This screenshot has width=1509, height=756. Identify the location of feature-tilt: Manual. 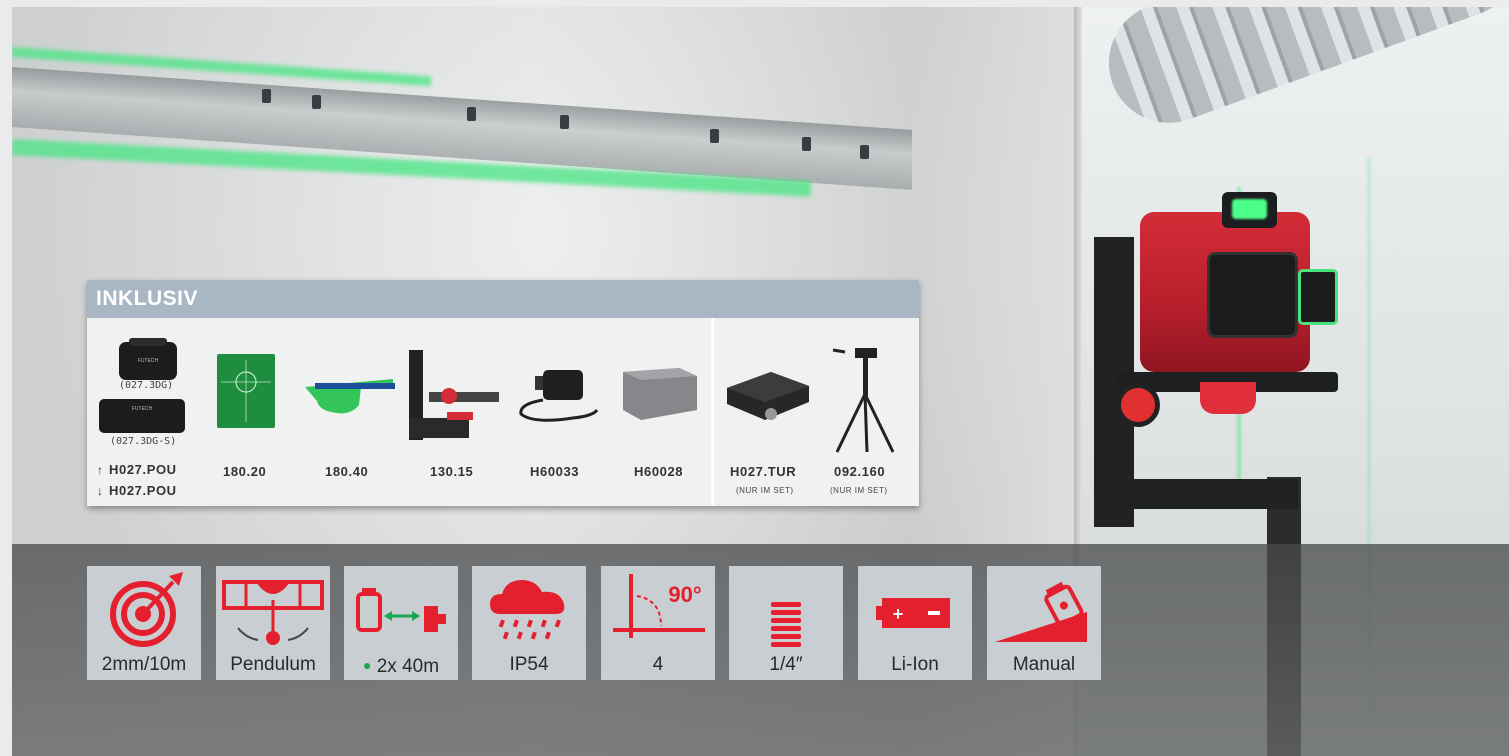
(1044, 623).